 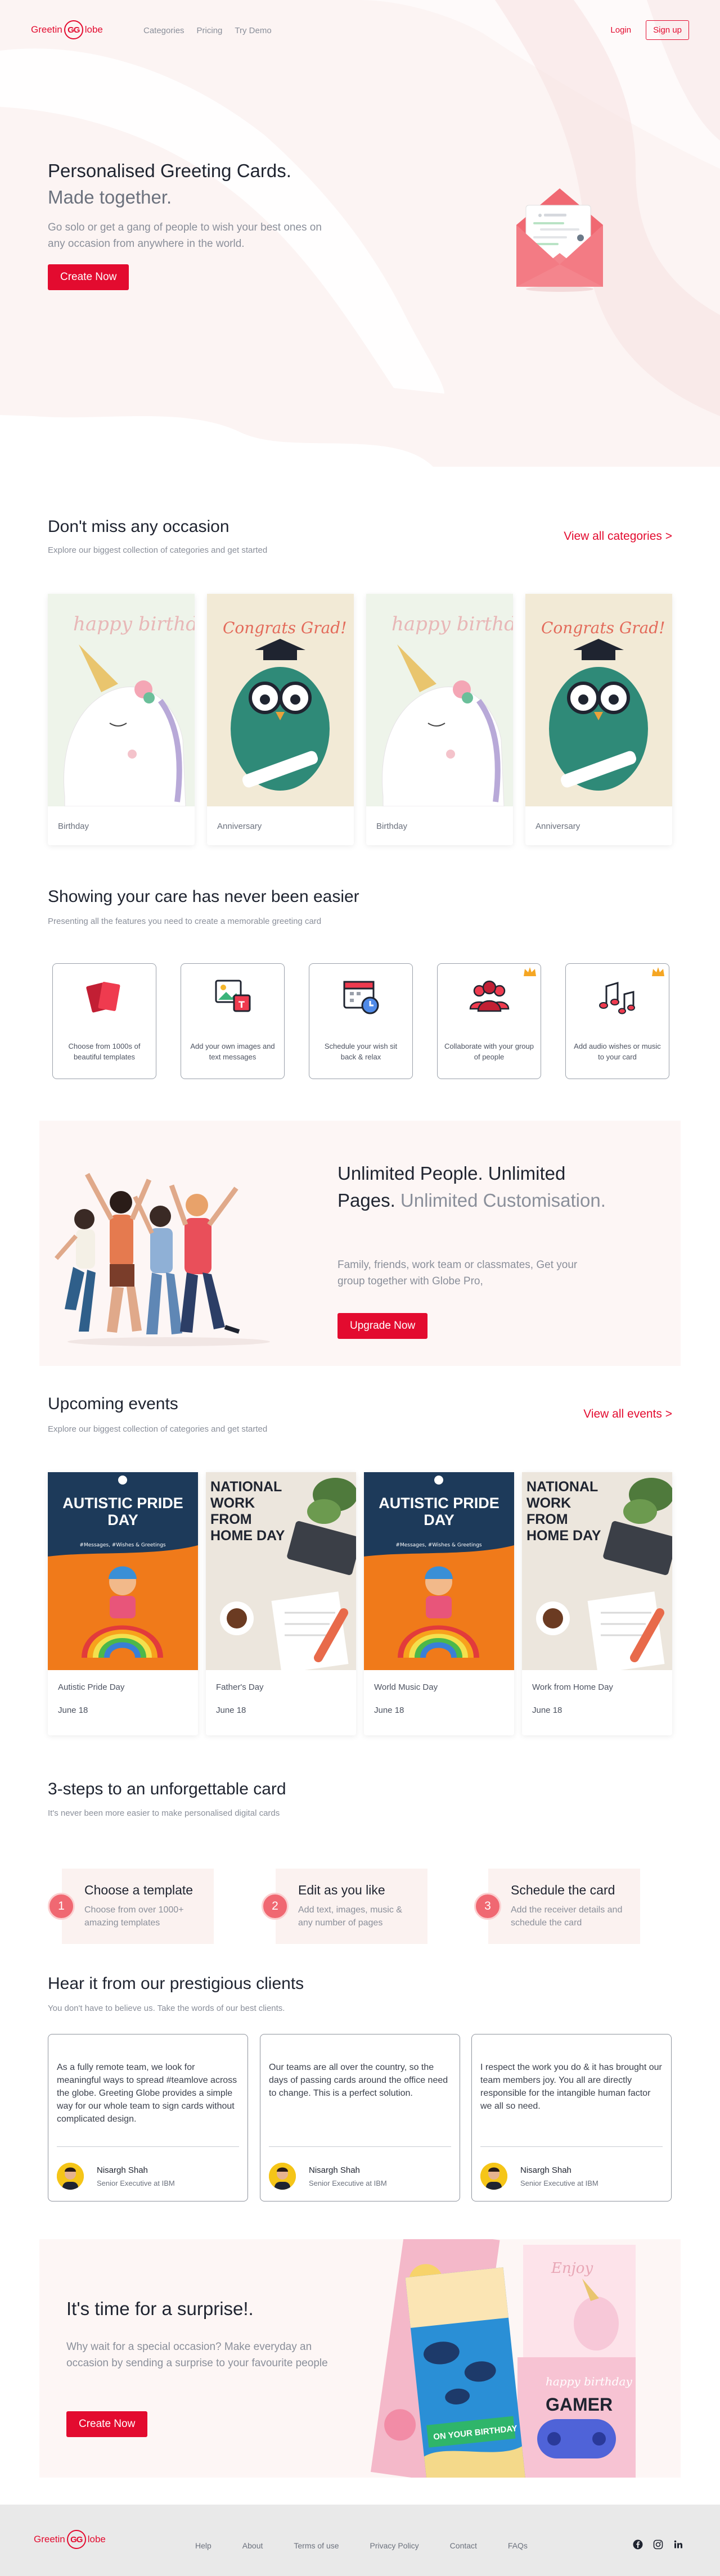 What do you see at coordinates (233, 1021) in the screenshot?
I see `feature-card-images-text: T Add your own images and text messages` at bounding box center [233, 1021].